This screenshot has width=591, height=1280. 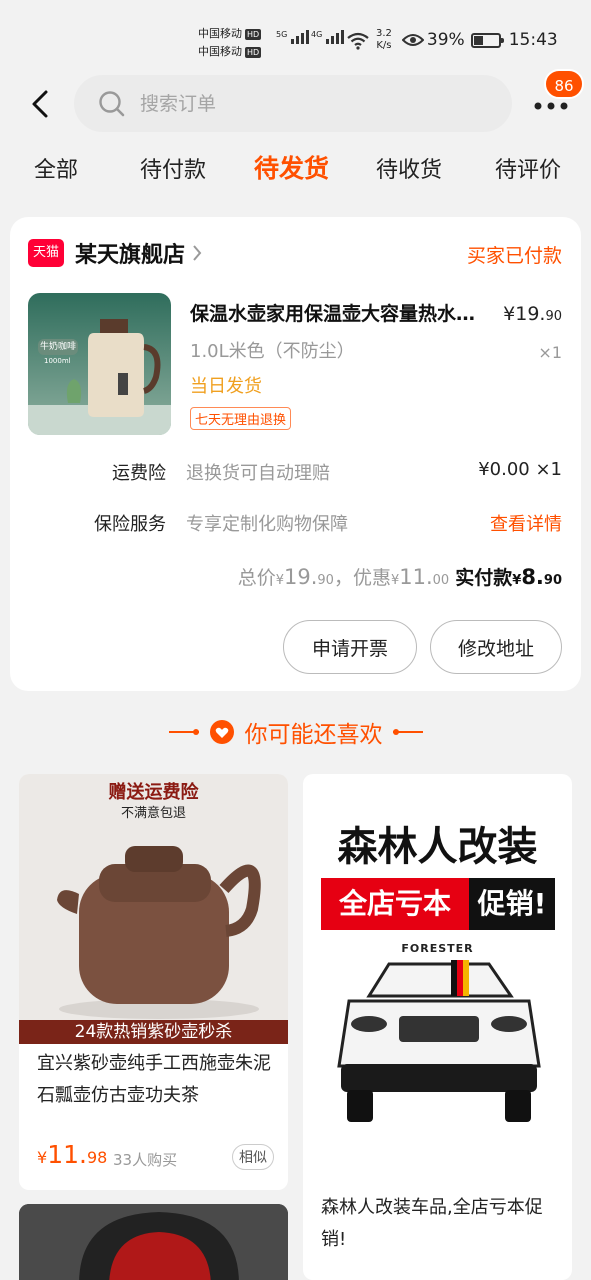 I want to click on paid-amount: 实付款¥8.90, so click(x=508, y=577).